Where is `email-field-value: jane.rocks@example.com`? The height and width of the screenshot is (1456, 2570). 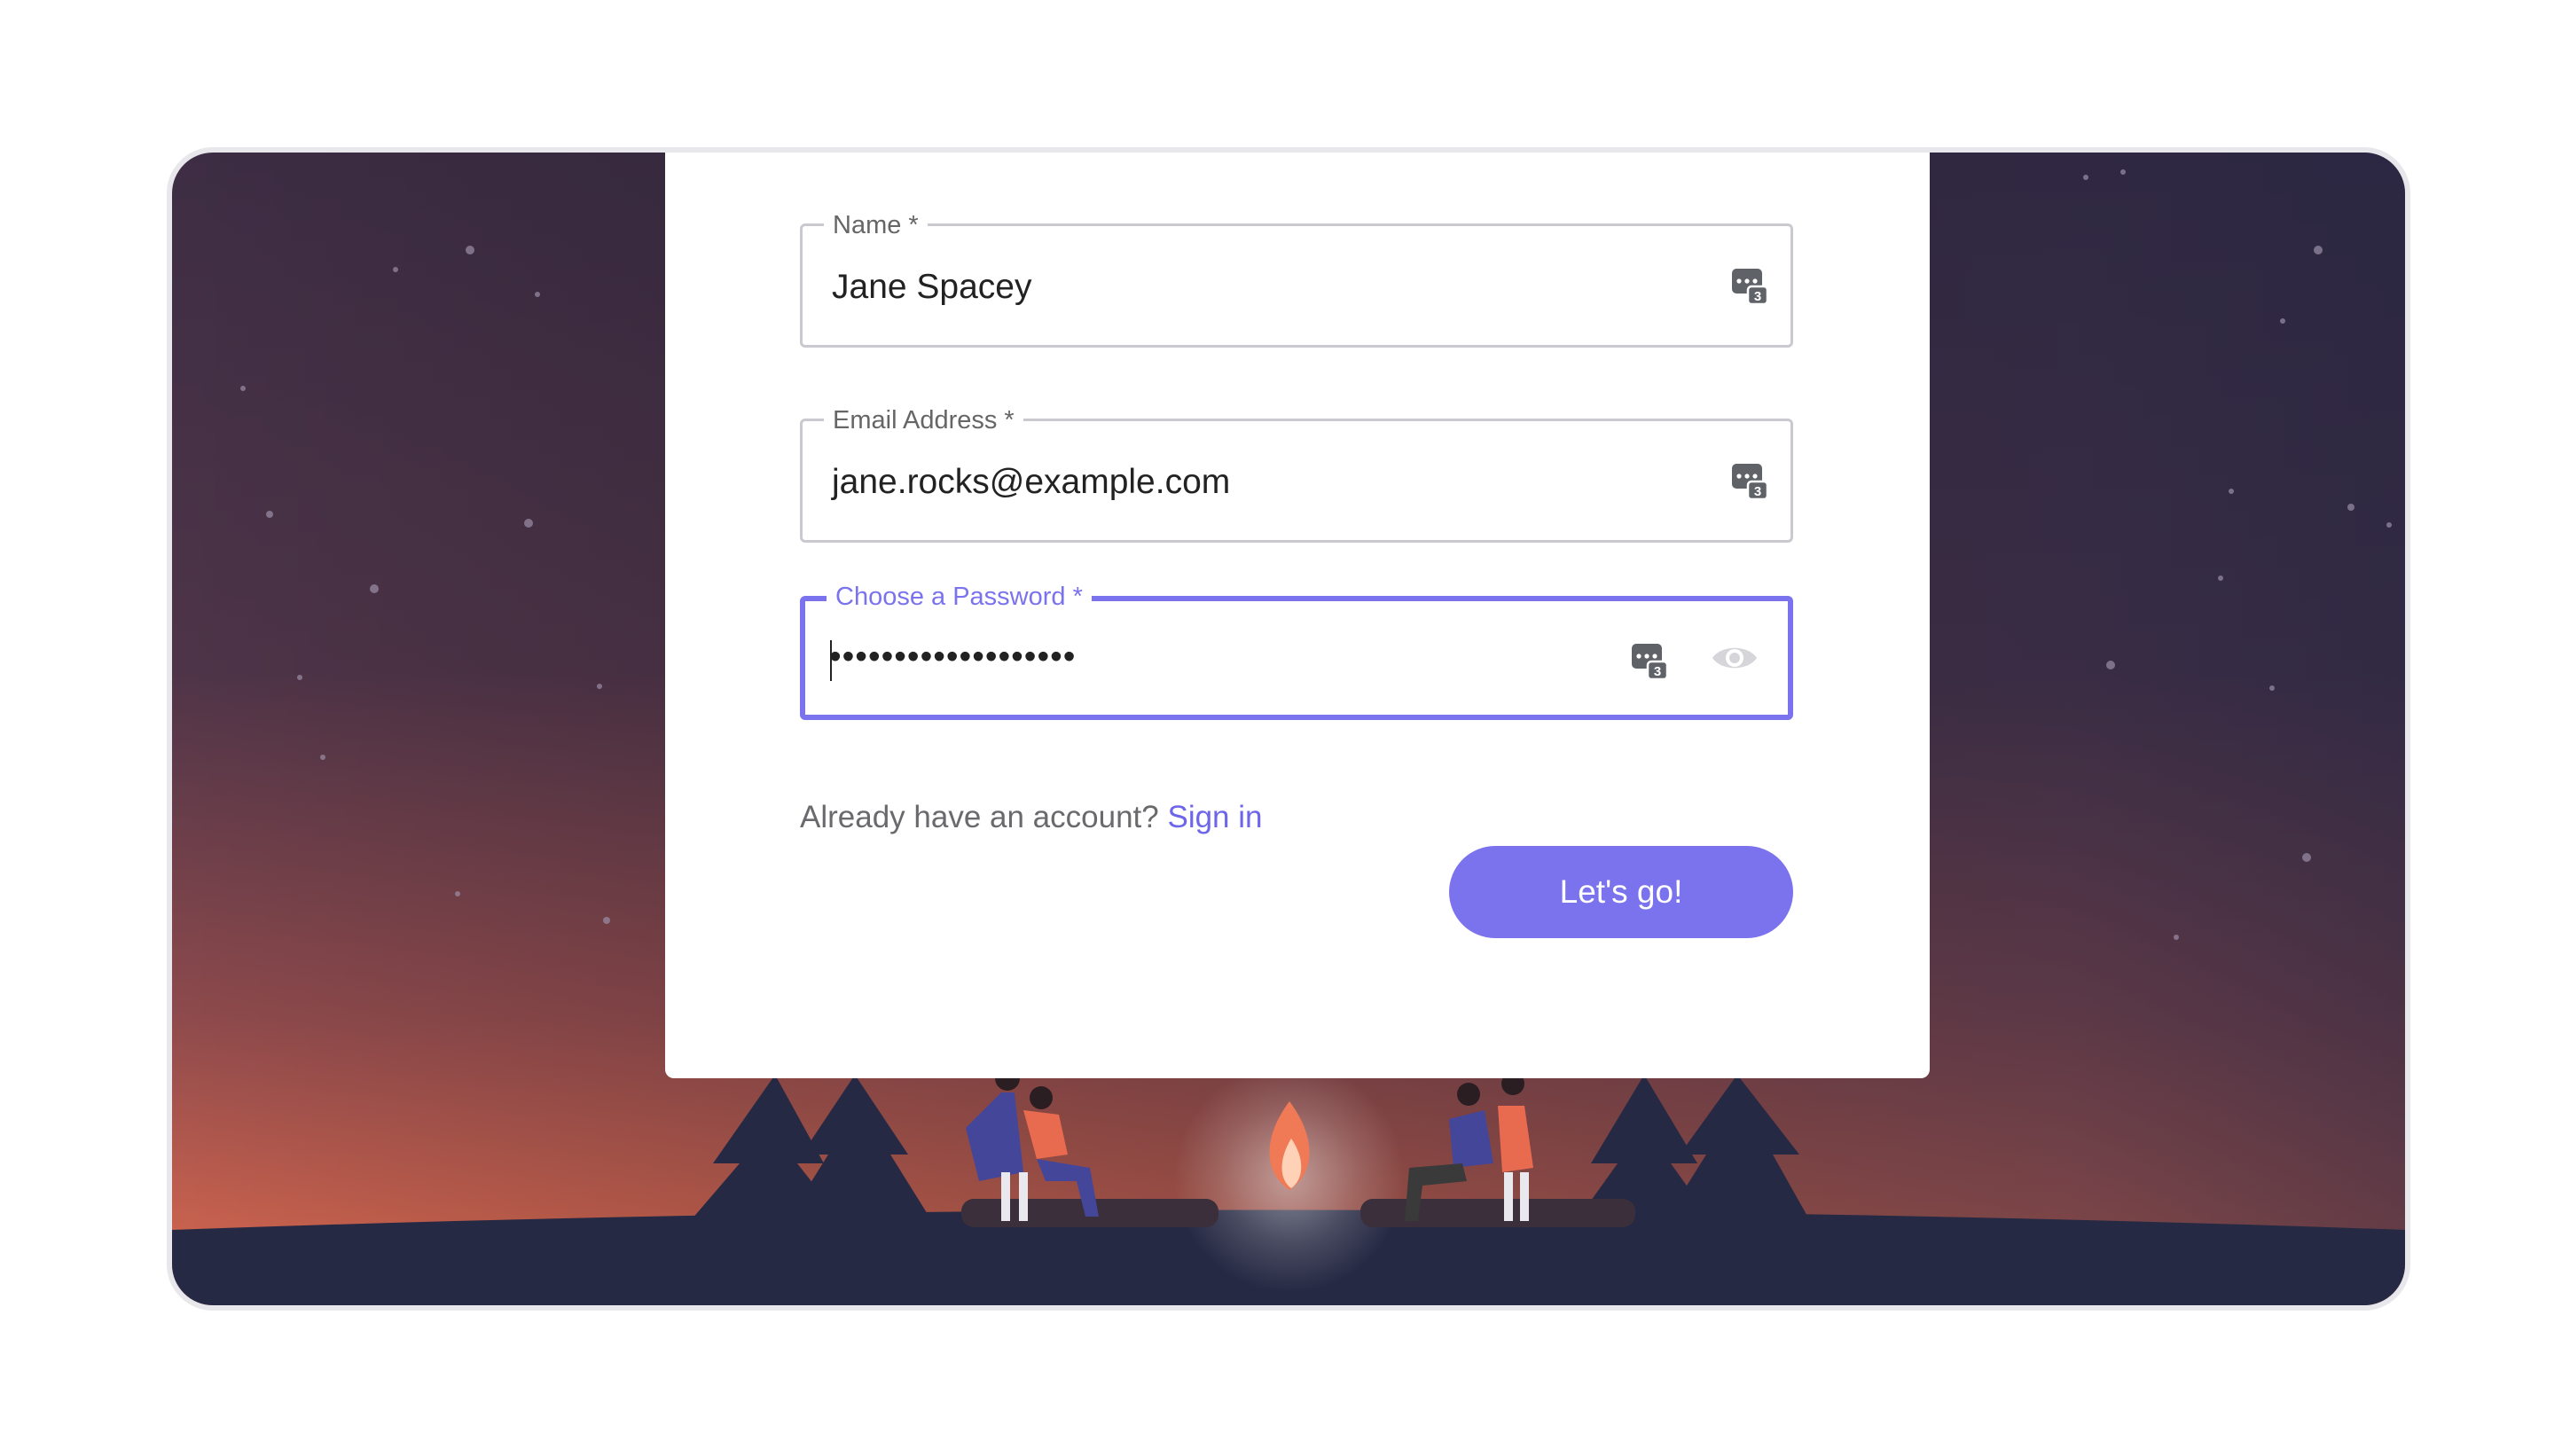 email-field-value: jane.rocks@example.com is located at coordinates (1031, 482).